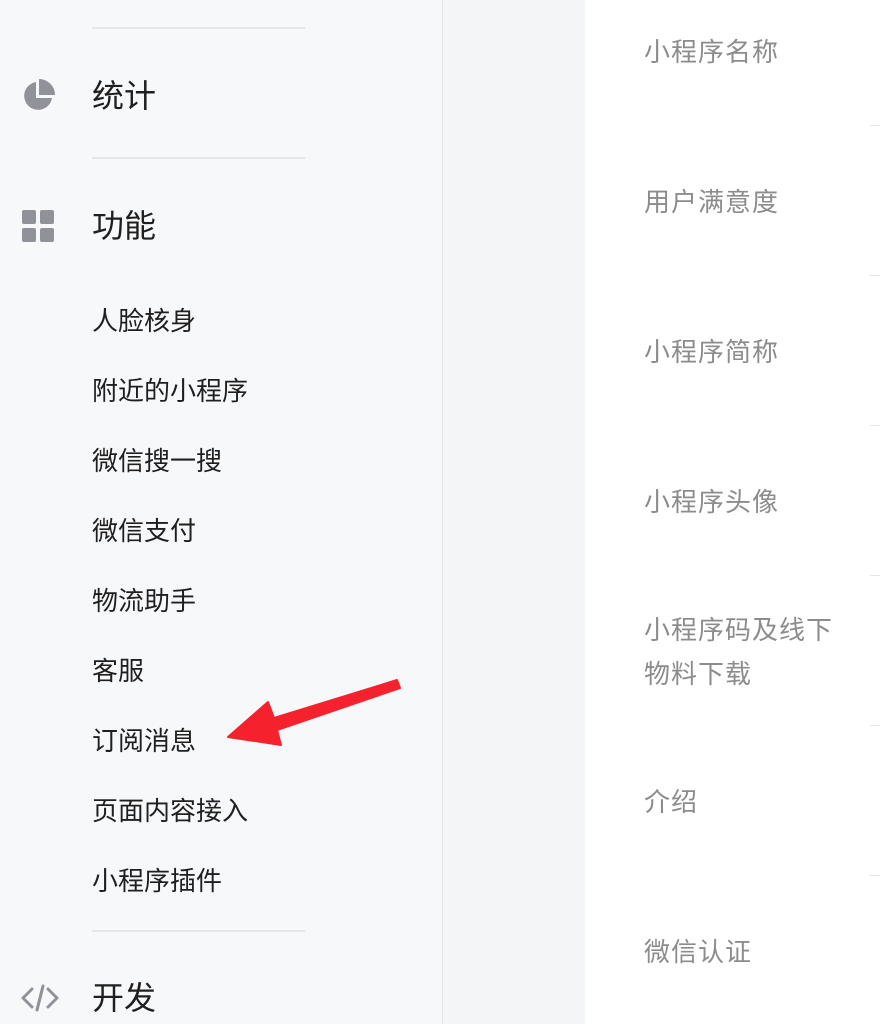 Image resolution: width=880 pixels, height=1024 pixels. What do you see at coordinates (38, 96) in the screenshot?
I see `pie-chart-icon` at bounding box center [38, 96].